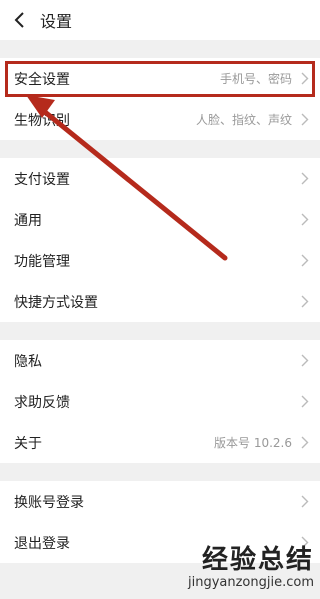 This screenshot has width=320, height=599. I want to click on app-header: 设置, so click(160, 20).